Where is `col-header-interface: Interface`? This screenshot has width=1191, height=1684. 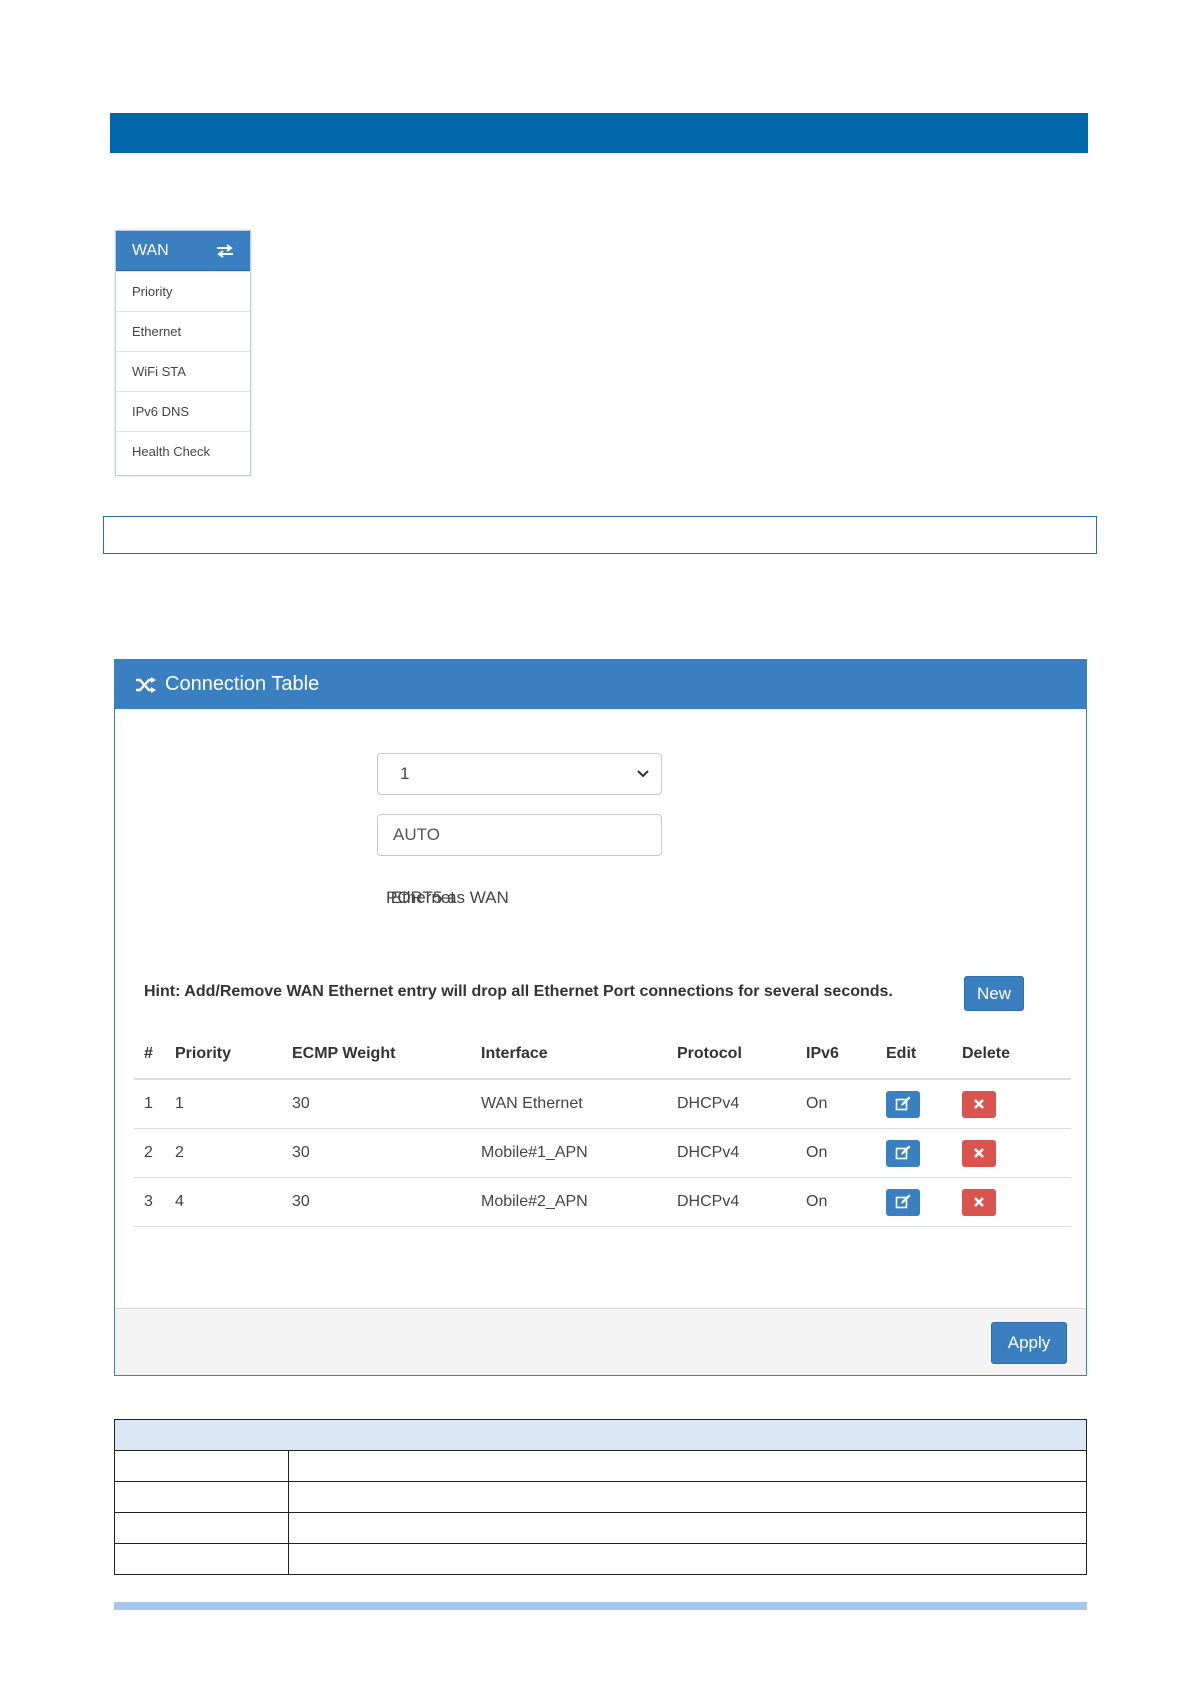 col-header-interface: Interface is located at coordinates (579, 1055).